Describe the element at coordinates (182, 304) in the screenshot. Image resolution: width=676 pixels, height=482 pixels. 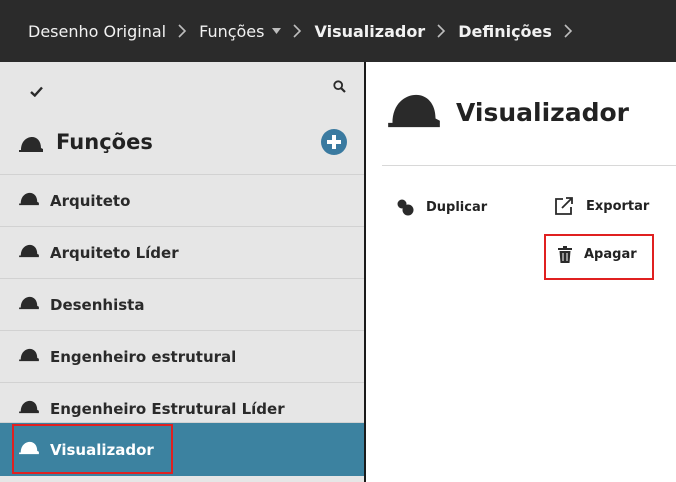
I see `sidebar-item-desenhista: Desenhista` at that location.